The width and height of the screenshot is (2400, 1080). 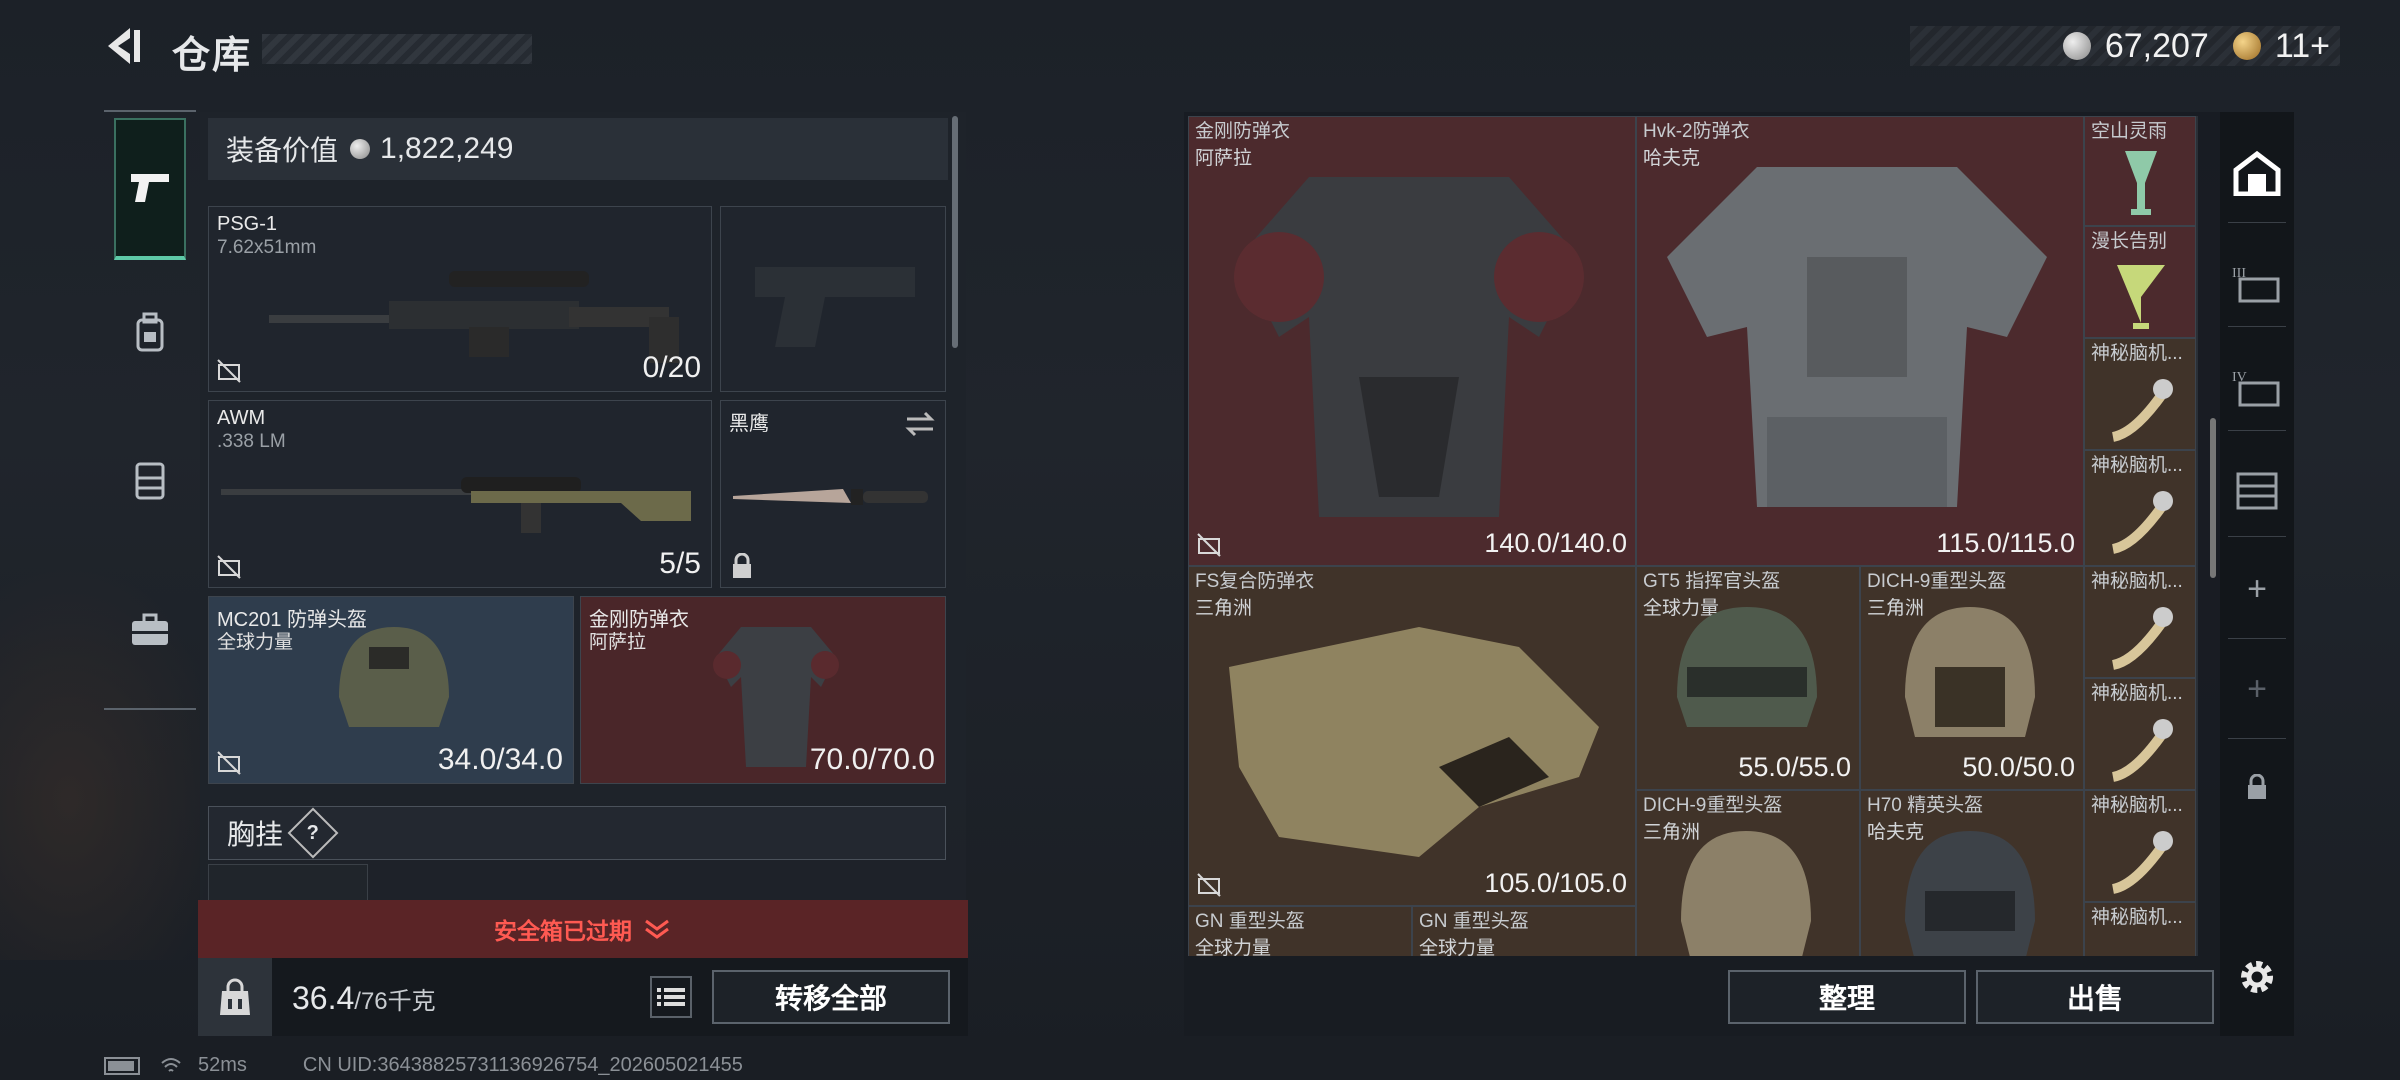 What do you see at coordinates (577, 833) in the screenshot?
I see `chest-rig-slot: 胸挂 ?` at bounding box center [577, 833].